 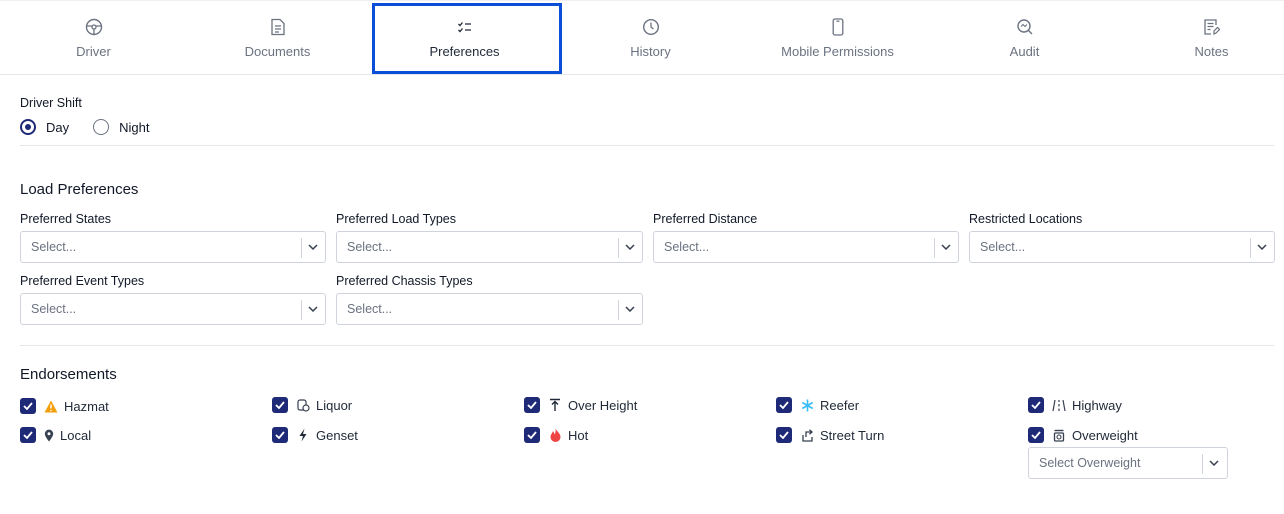 What do you see at coordinates (312, 405) in the screenshot?
I see `endorsement-liquor: Liquor` at bounding box center [312, 405].